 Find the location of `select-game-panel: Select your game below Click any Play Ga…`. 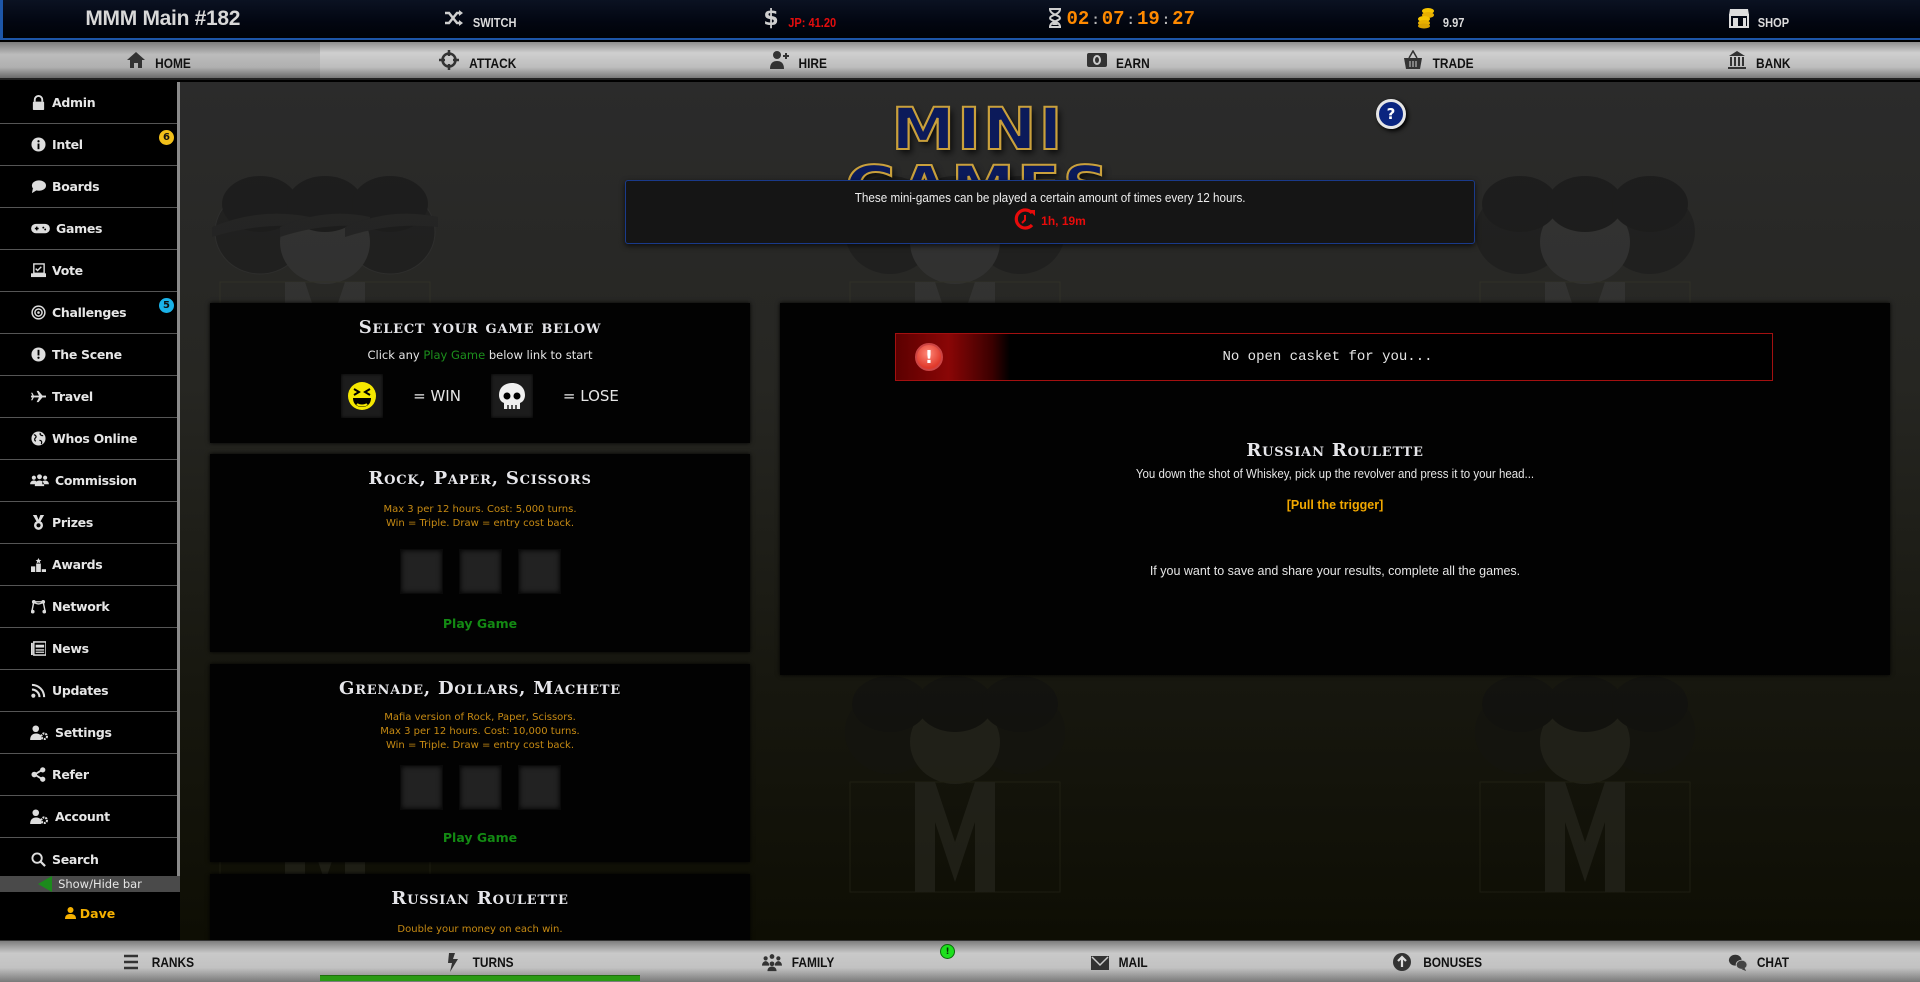

select-game-panel: Select your game below Click any Play Ga… is located at coordinates (480, 373).